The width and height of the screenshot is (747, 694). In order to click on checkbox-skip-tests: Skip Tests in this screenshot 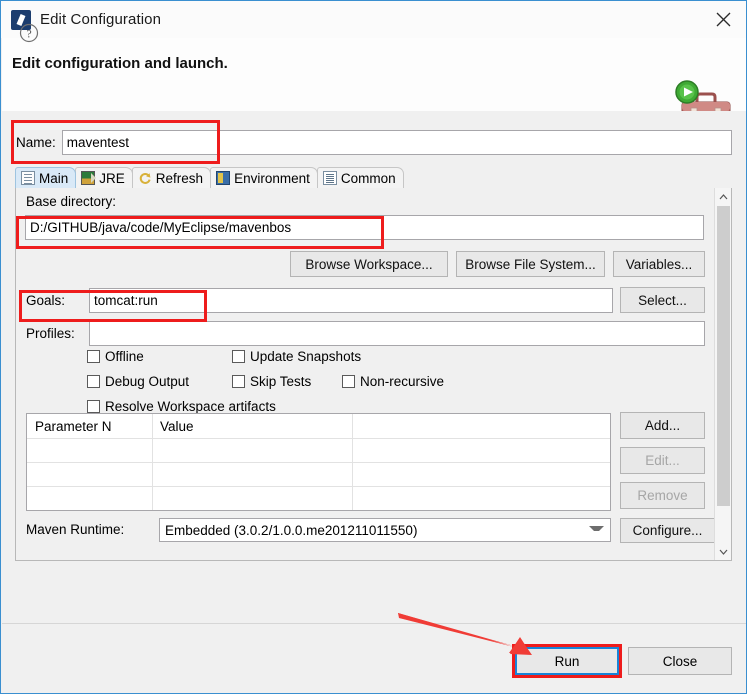, I will do `click(271, 381)`.